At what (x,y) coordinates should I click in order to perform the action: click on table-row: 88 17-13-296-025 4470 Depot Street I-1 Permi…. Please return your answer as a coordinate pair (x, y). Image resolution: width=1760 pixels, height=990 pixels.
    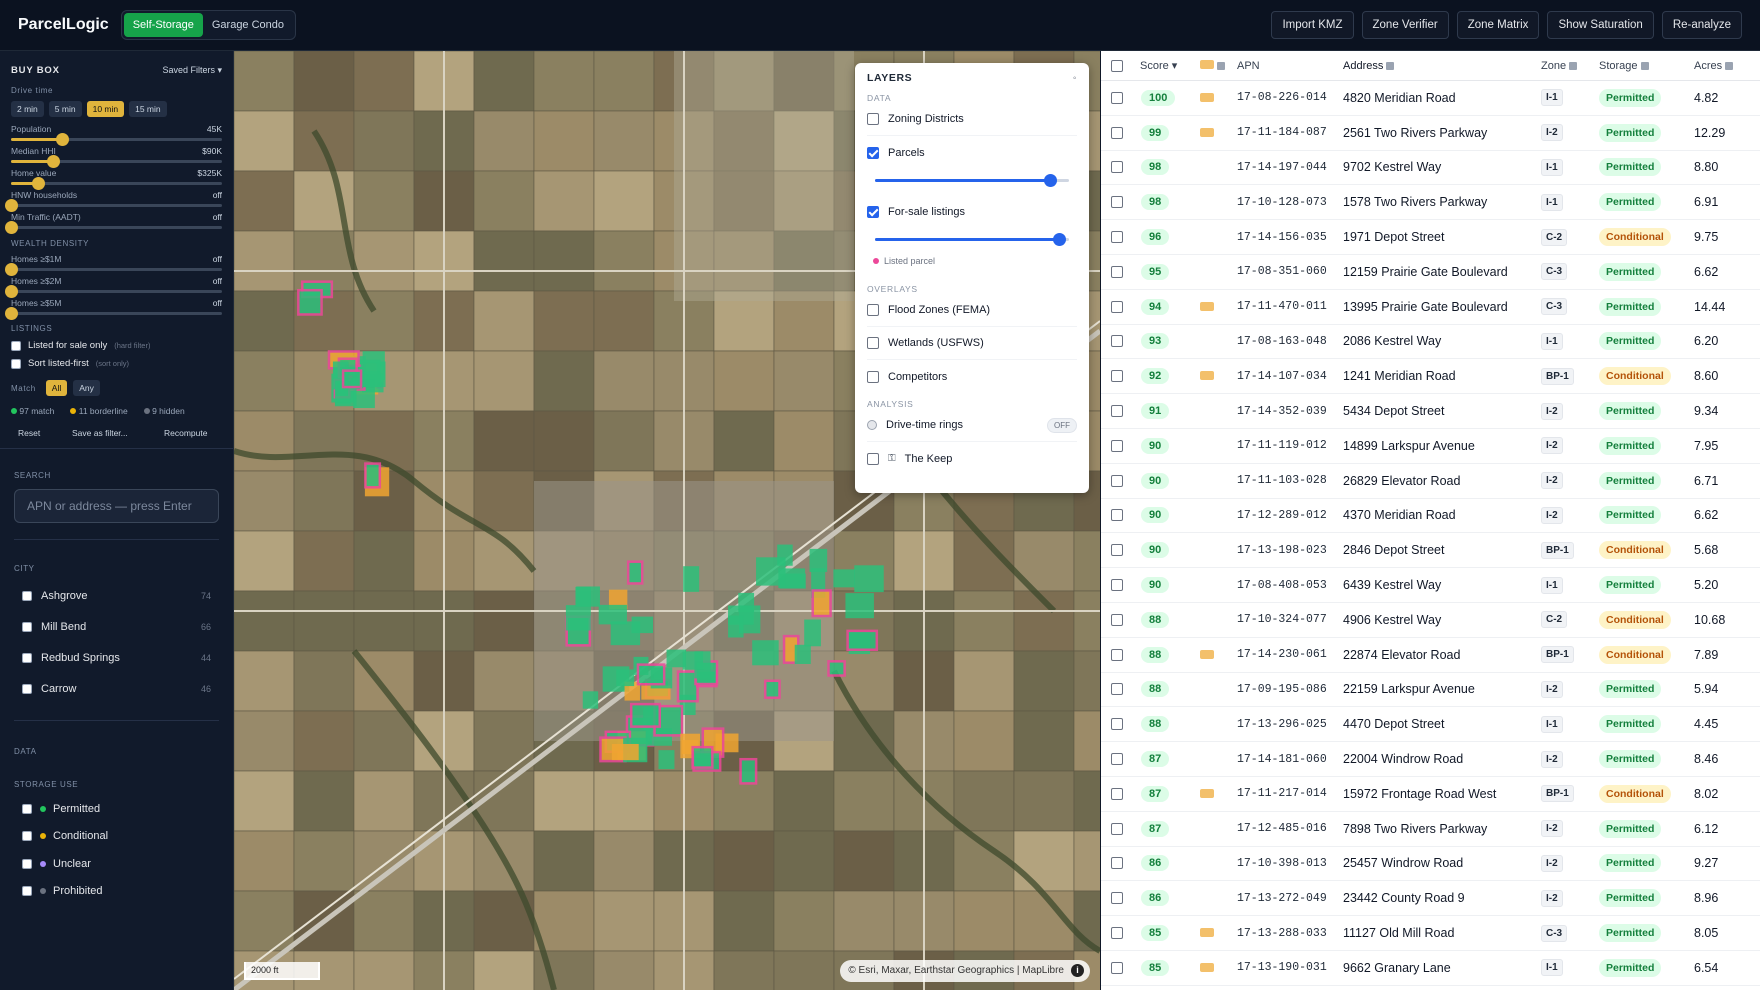
    Looking at the image, I should click on (1430, 725).